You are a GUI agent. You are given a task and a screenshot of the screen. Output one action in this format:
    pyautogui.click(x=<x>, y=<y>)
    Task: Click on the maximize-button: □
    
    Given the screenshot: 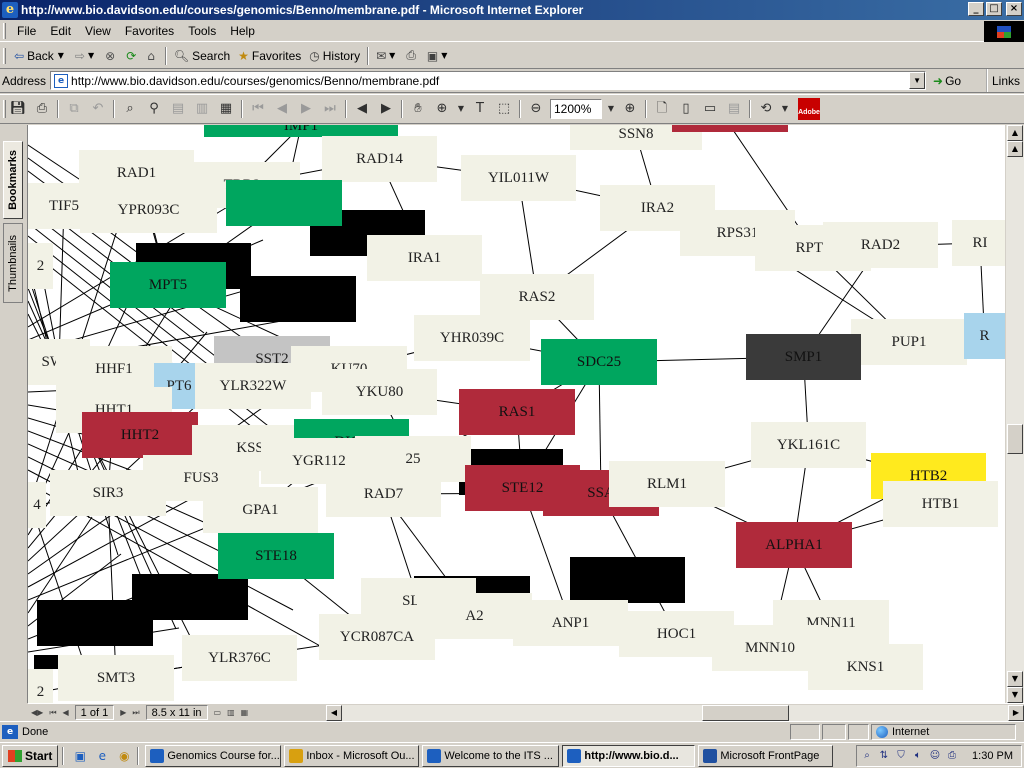 What is the action you would take?
    pyautogui.click(x=994, y=9)
    